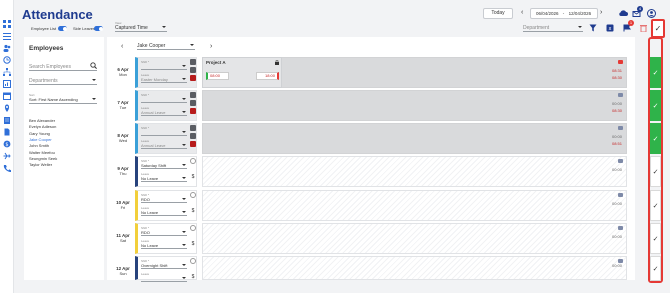 The image size is (670, 293). Describe the element at coordinates (7, 120) in the screenshot. I see `building-icon` at that location.